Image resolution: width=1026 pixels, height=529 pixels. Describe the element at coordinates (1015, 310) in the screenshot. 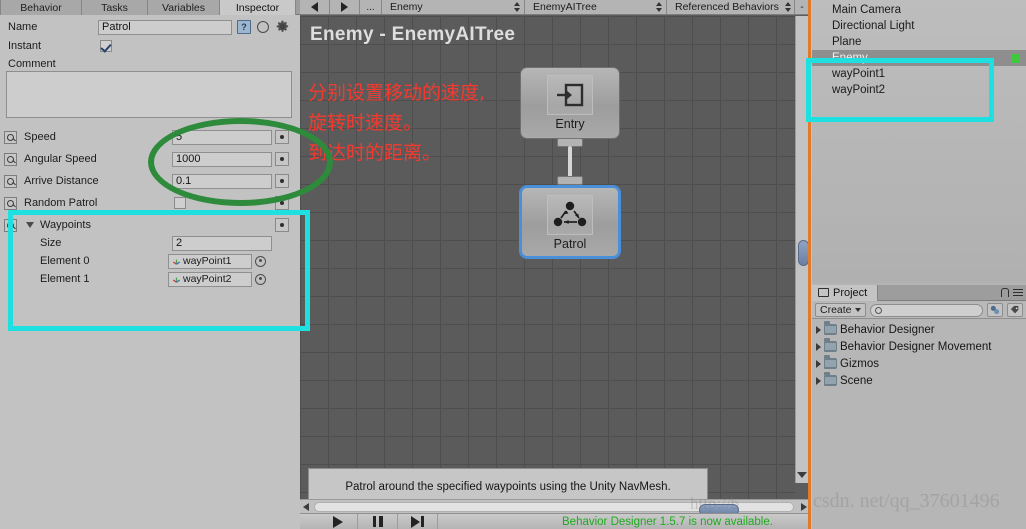

I see `filter-label-button` at that location.